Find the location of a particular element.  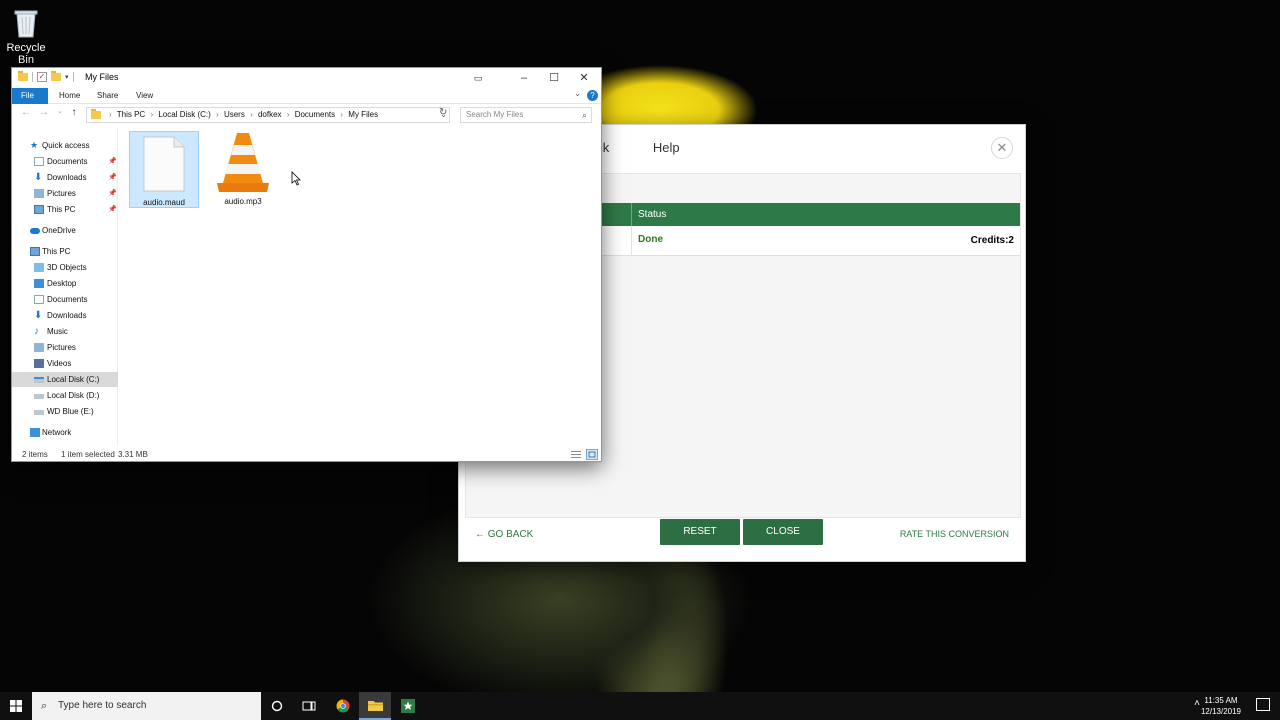

sidebar-item-downloads: ⬇ Downloads is located at coordinates (65, 315).